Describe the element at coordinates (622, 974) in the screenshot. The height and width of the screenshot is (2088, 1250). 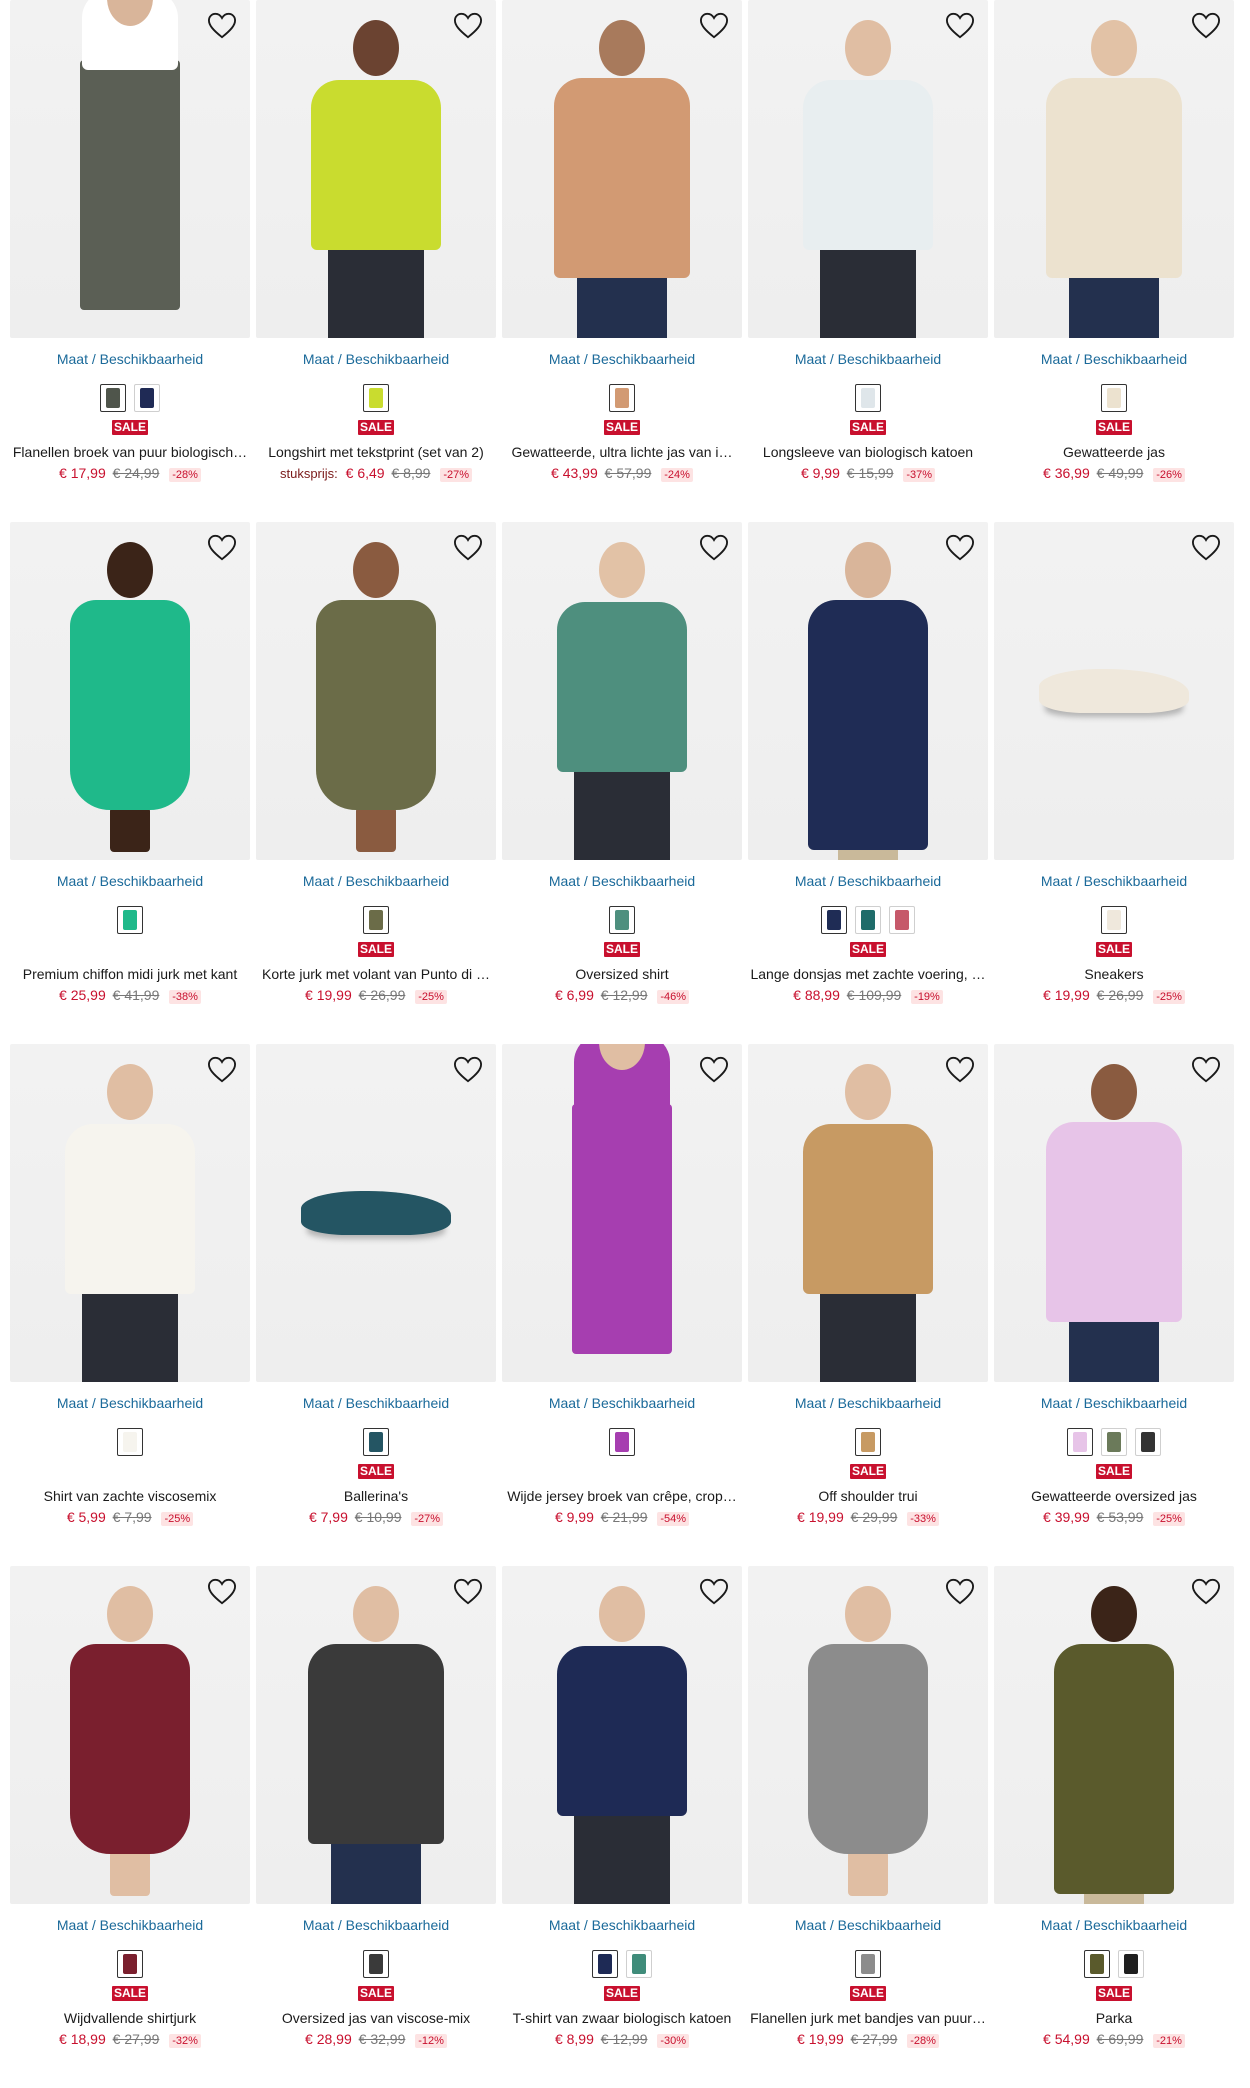
I see `product-name: Oversized shirt` at that location.